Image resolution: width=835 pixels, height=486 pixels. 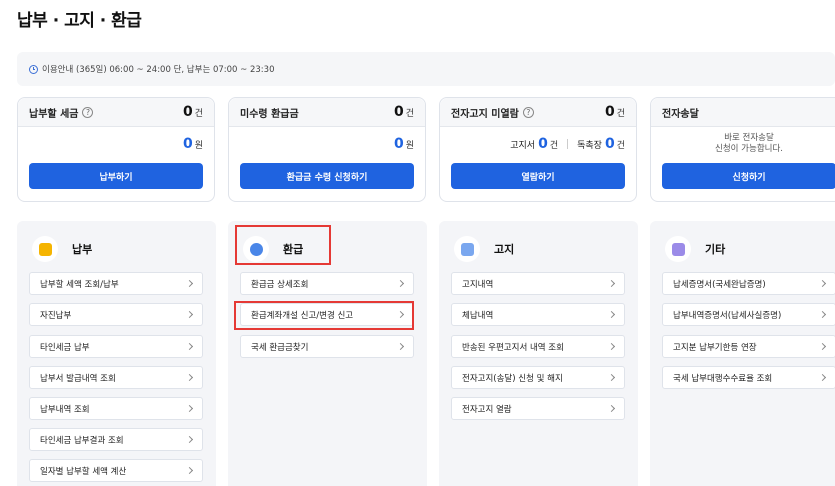 I want to click on card-title: 전자송달, so click(x=680, y=114).